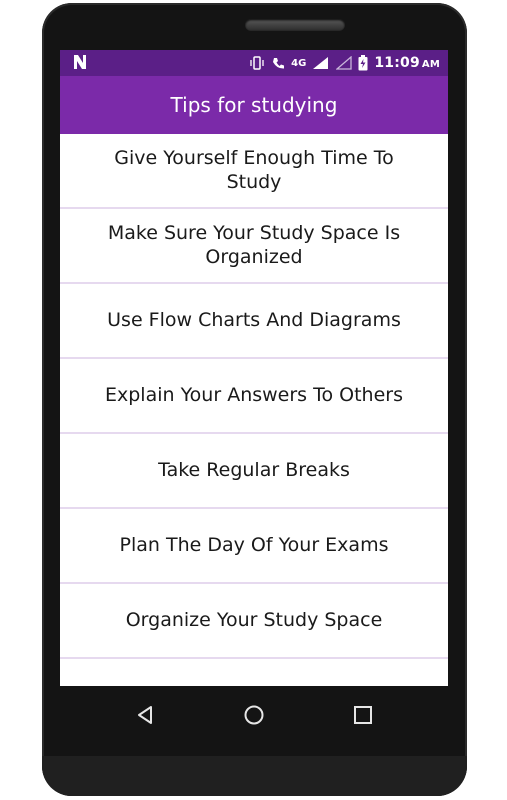 The height and width of the screenshot is (800, 507). Describe the element at coordinates (278, 63) in the screenshot. I see `wifi-call-icon` at that location.